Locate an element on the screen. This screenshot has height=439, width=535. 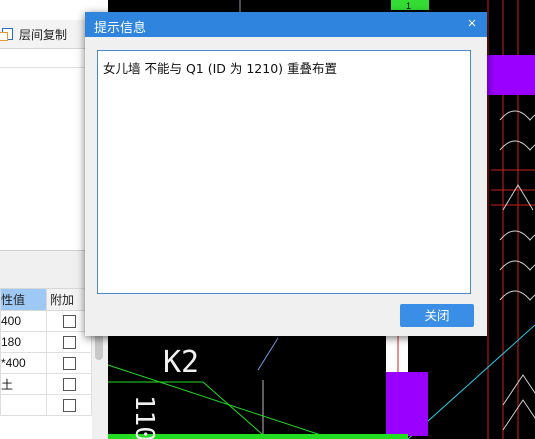
copy-floor-button: 层间复制 is located at coordinates (33, 34).